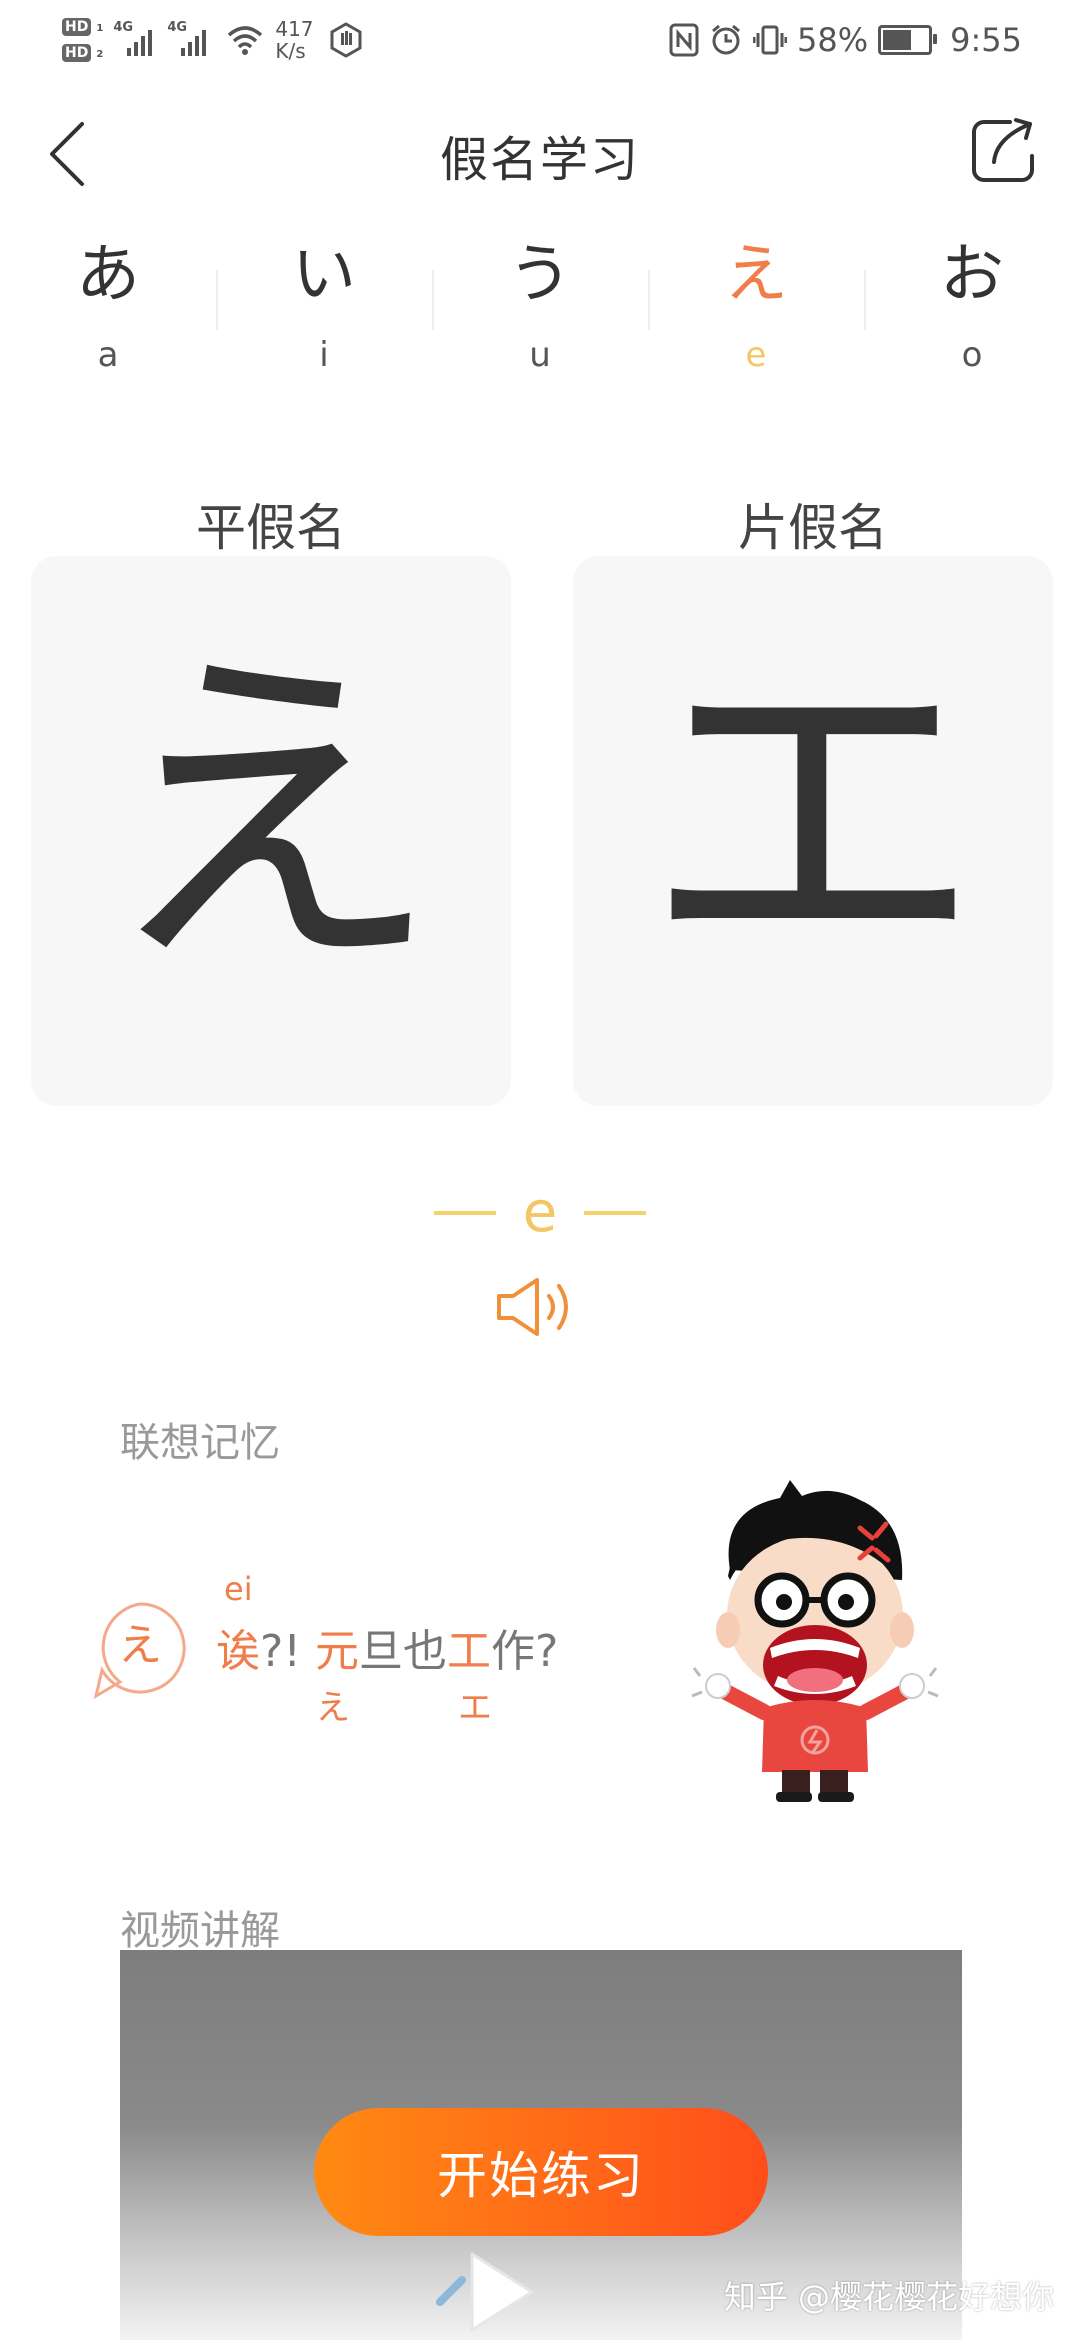  Describe the element at coordinates (135, 40) in the screenshot. I see `signal-icon-1: 4G` at that location.